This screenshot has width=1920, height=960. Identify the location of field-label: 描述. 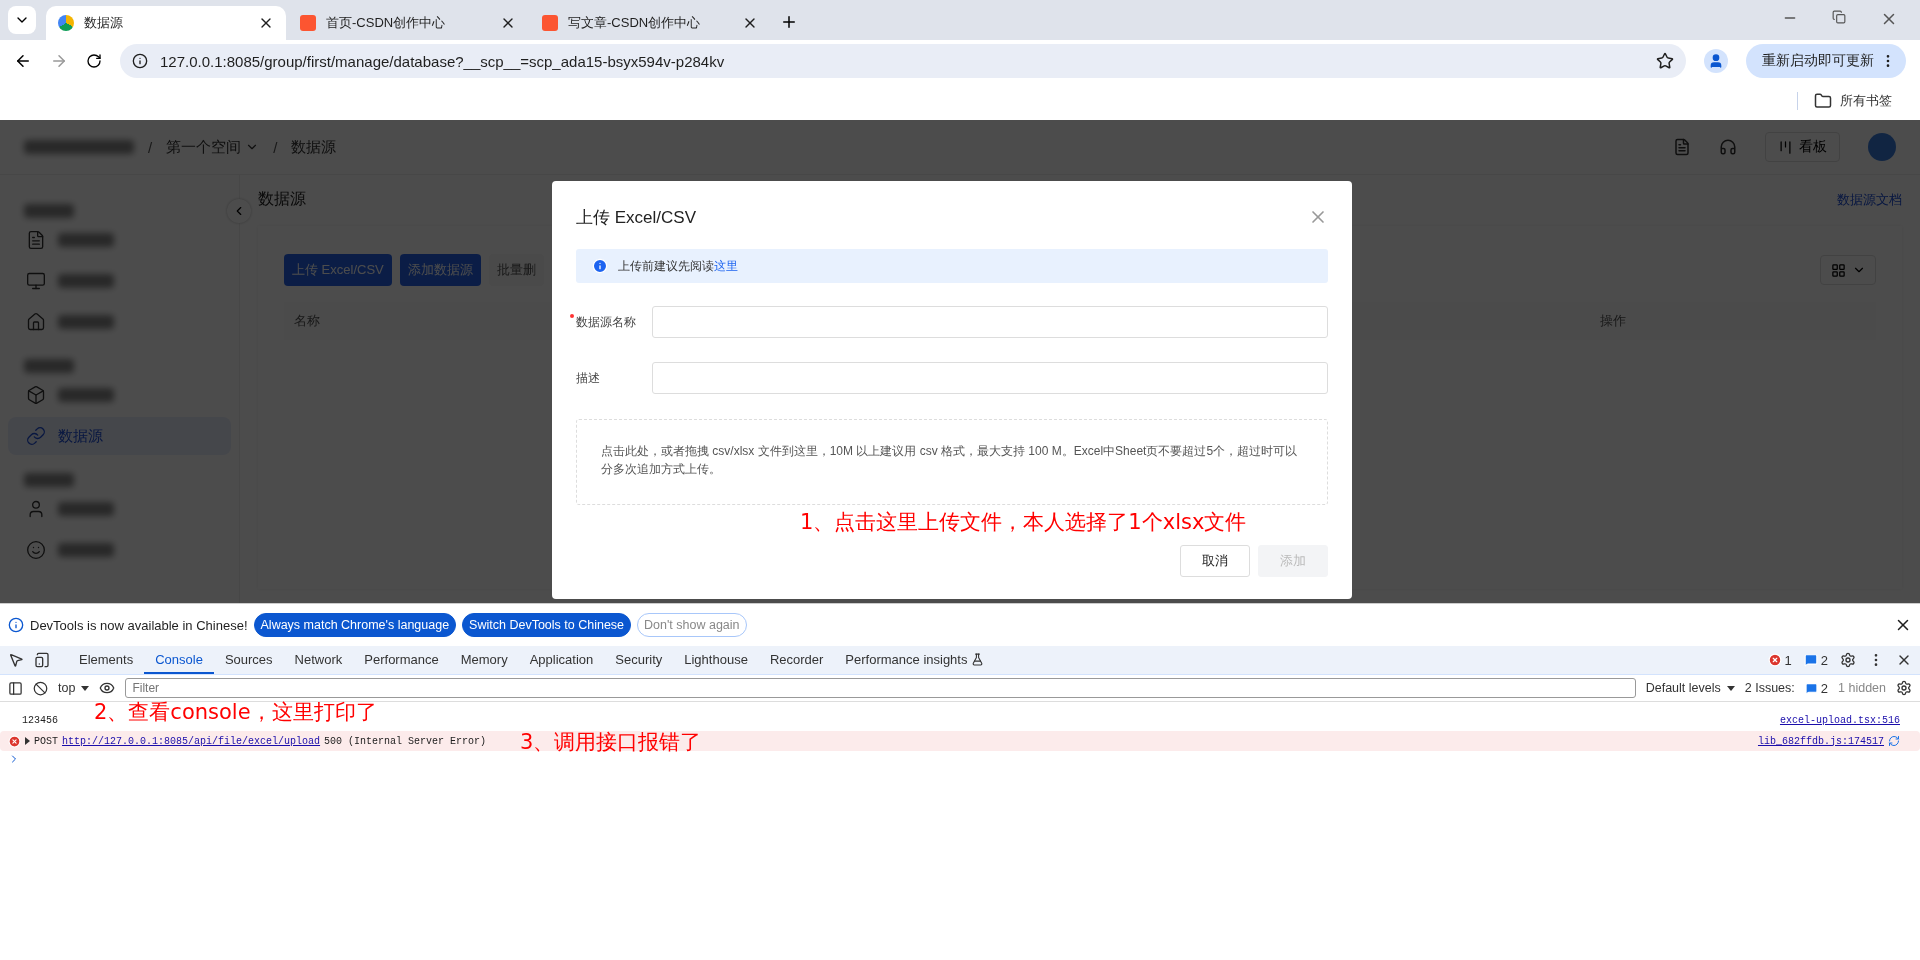
(588, 378).